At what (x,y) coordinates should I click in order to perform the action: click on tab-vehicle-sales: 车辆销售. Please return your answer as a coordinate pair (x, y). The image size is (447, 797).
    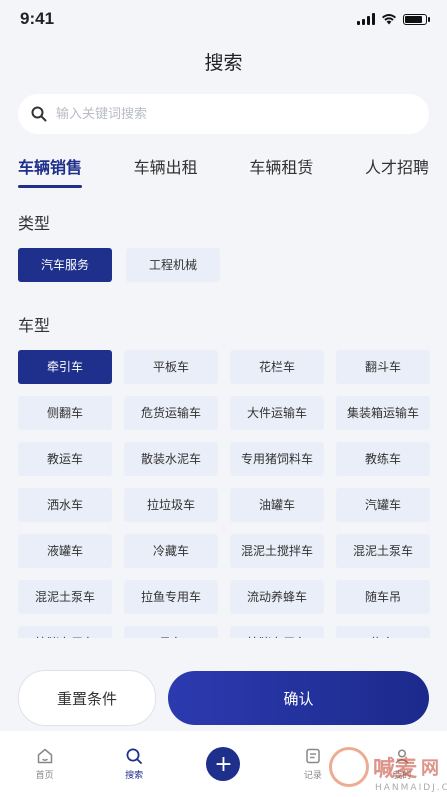
    Looking at the image, I should click on (50, 171).